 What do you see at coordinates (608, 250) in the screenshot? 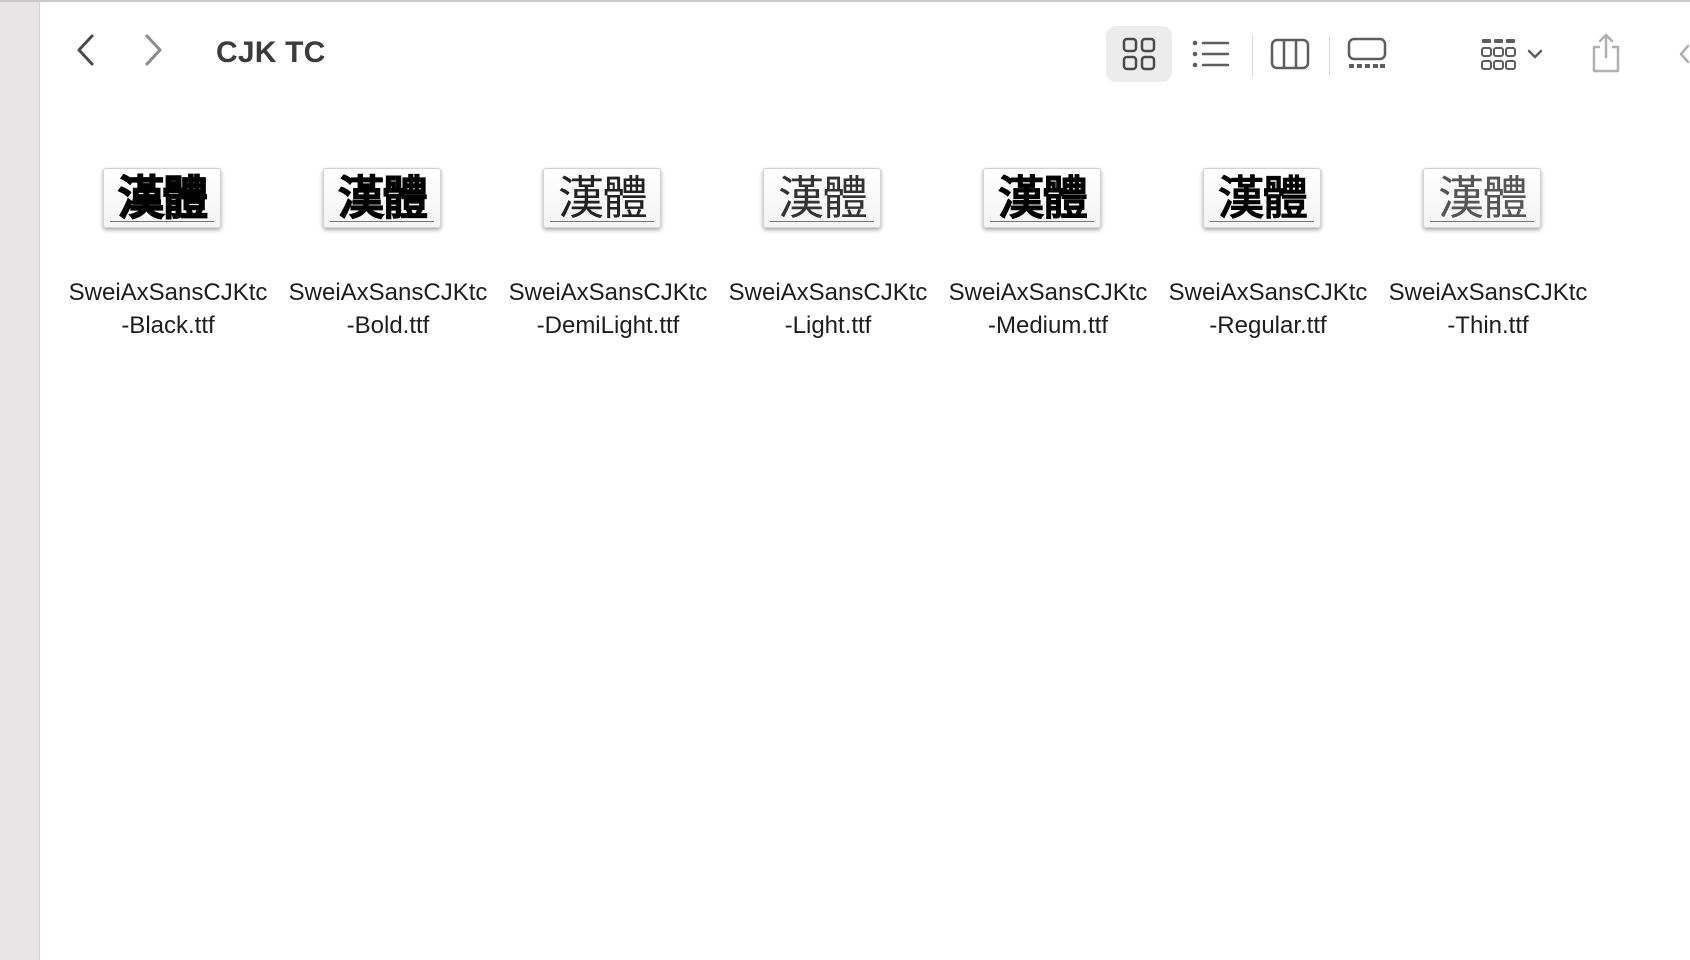
I see `file-item: 漢體 SweiAxSansCJKtc -DemiLight.ttf` at bounding box center [608, 250].